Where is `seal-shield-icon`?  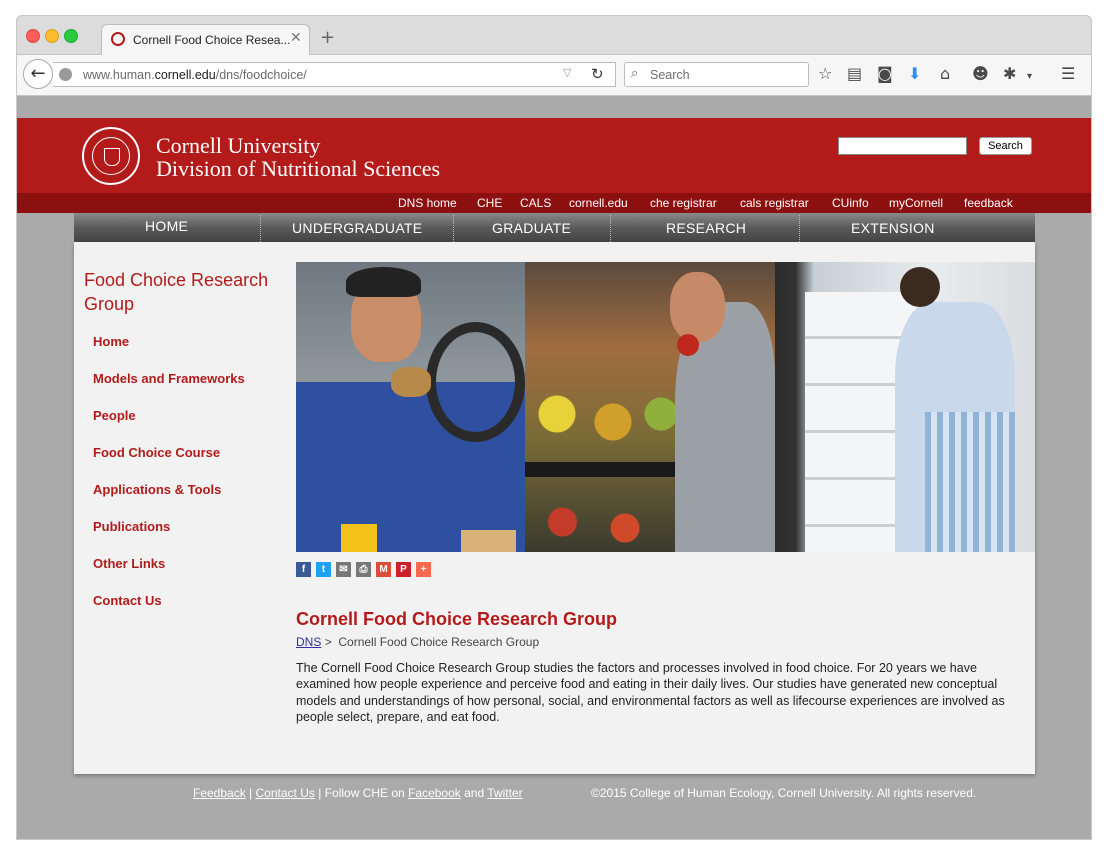
seal-shield-icon is located at coordinates (112, 157).